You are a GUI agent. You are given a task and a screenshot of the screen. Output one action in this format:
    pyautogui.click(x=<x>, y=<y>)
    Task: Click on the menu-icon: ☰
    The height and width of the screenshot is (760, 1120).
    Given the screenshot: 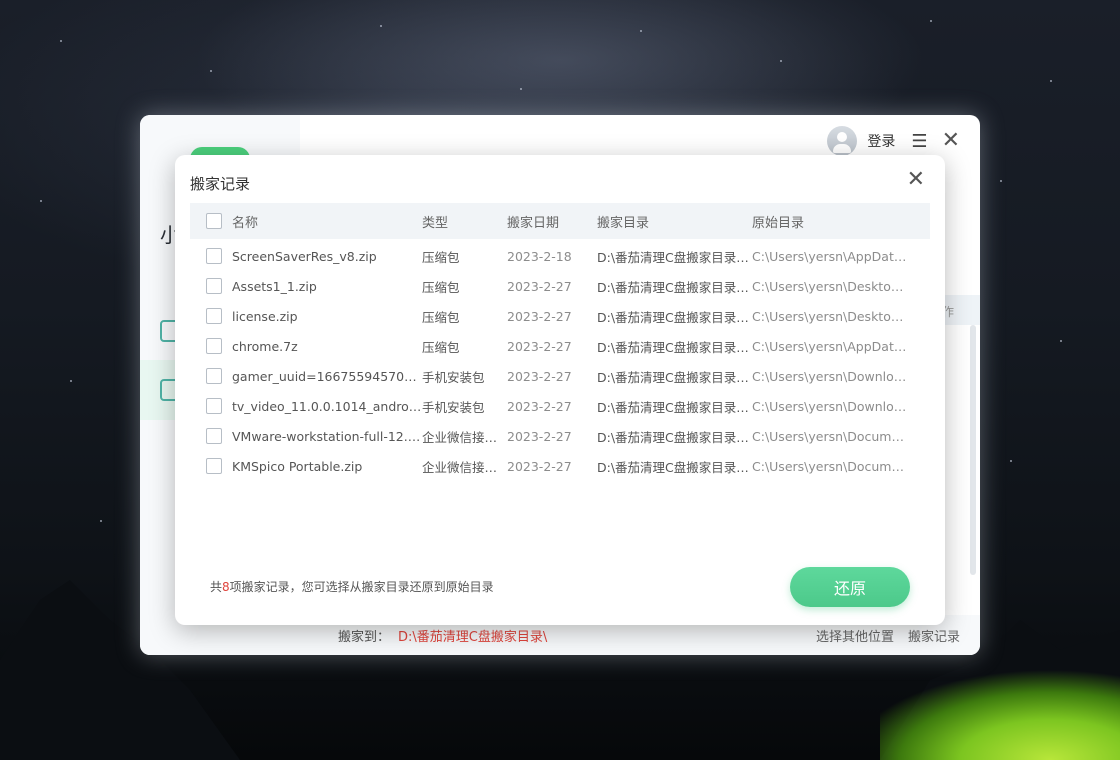 What is the action you would take?
    pyautogui.click(x=919, y=141)
    